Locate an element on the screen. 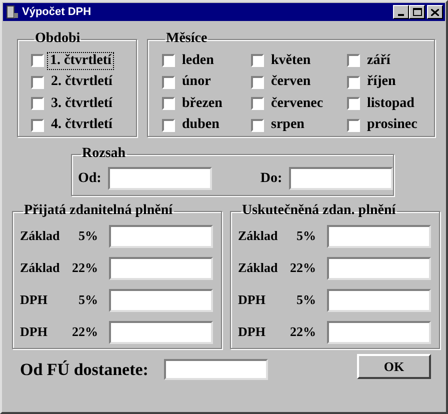  checkbox-label: červen is located at coordinates (291, 82).